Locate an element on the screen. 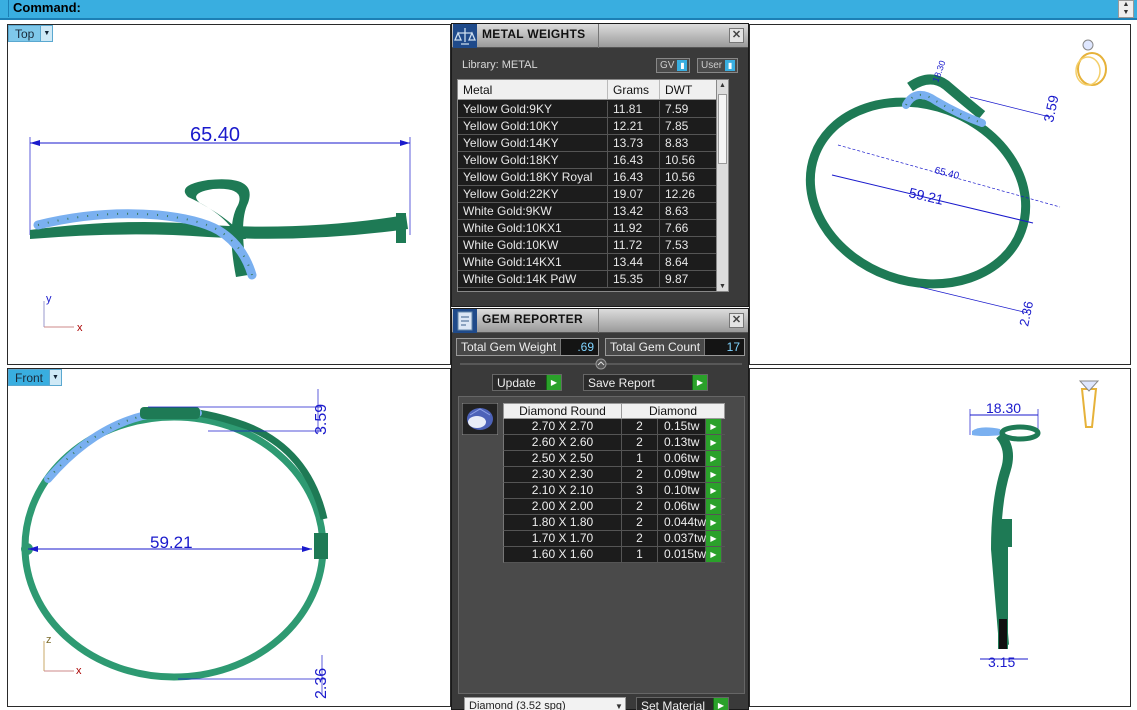 The height and width of the screenshot is (710, 1137). splitter is located at coordinates (601, 364).